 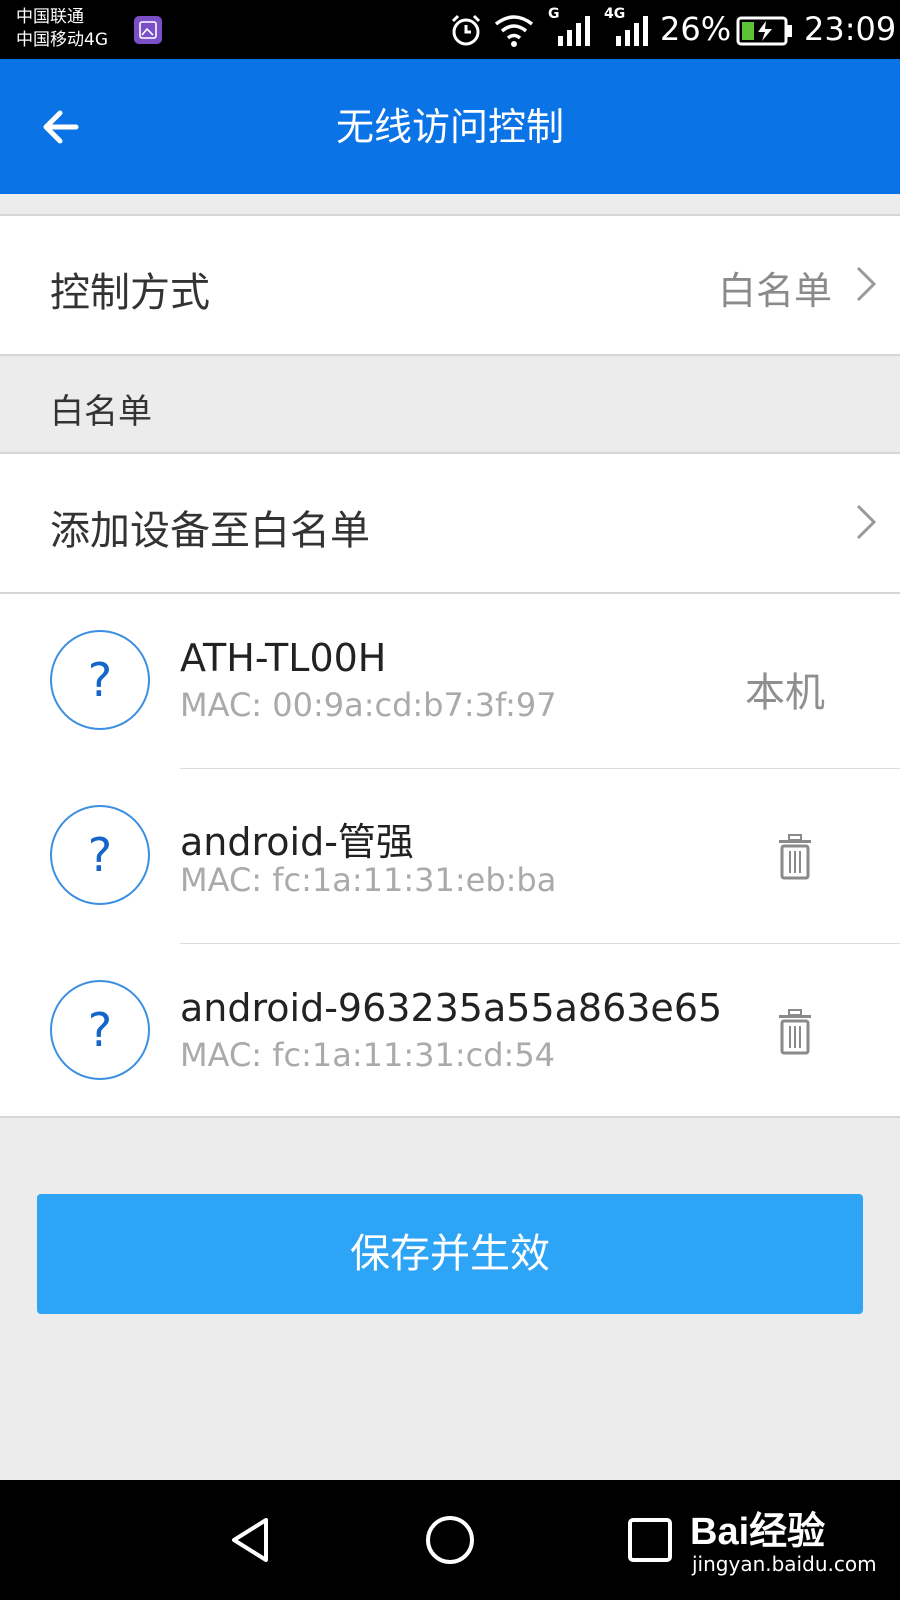 What do you see at coordinates (450, 285) in the screenshot?
I see `control-mode-row: 控制方式 白名单` at bounding box center [450, 285].